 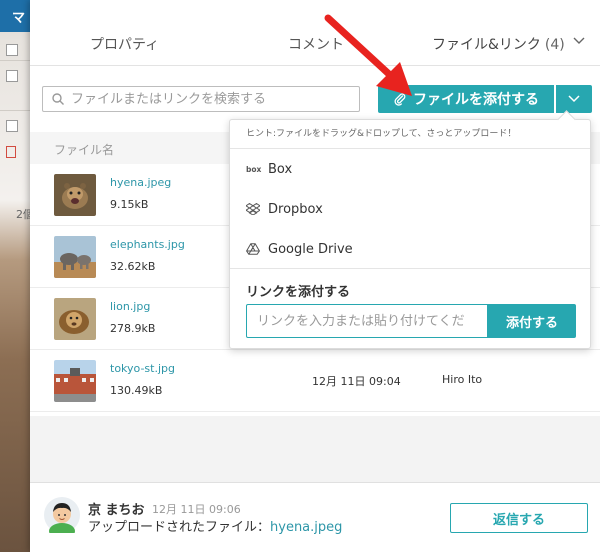 What do you see at coordinates (410, 249) in the screenshot?
I see `menu-item-google-drive: Google Drive` at bounding box center [410, 249].